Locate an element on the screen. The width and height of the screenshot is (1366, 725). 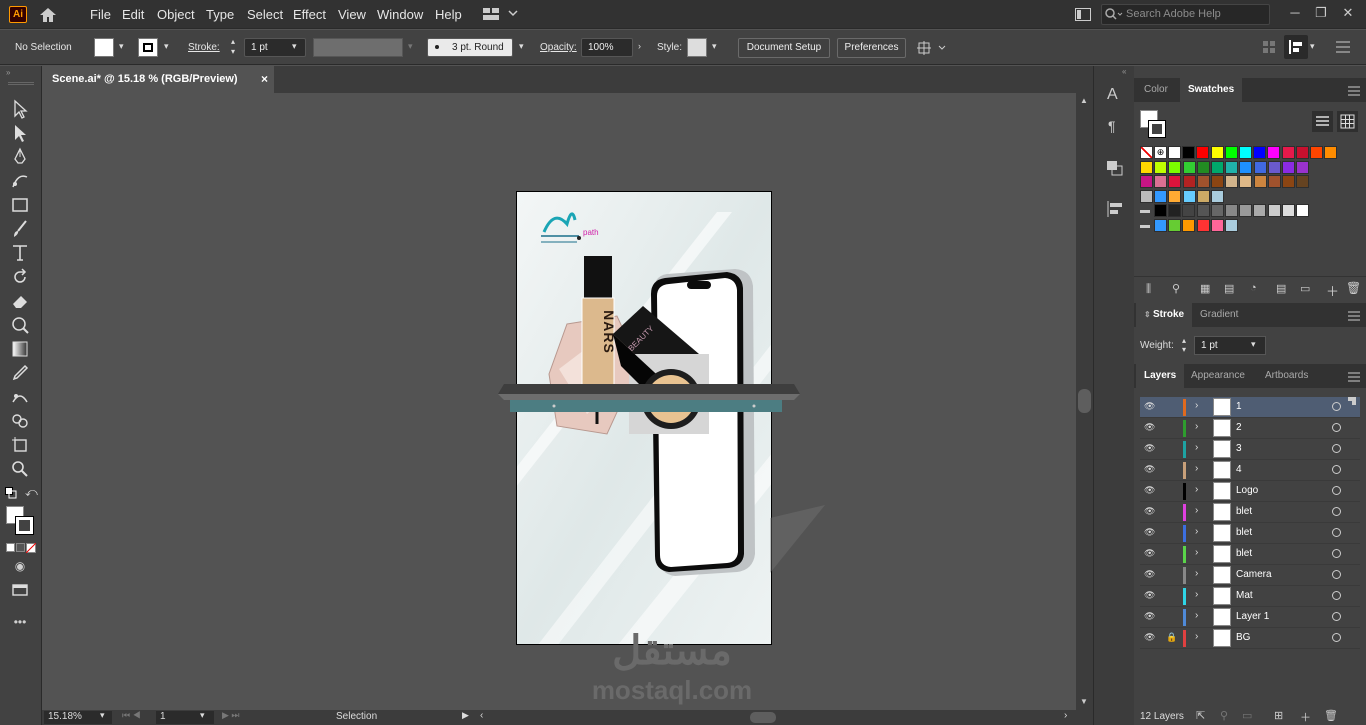
menu-view: View is located at coordinates (352, 14).